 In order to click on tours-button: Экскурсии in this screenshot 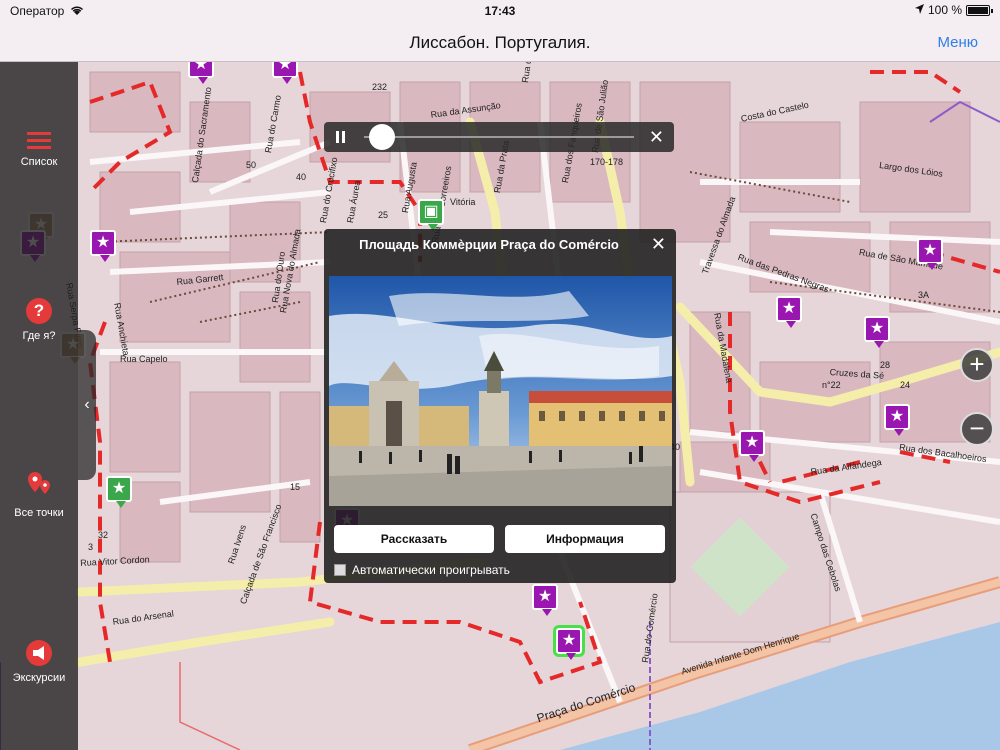, I will do `click(39, 662)`.